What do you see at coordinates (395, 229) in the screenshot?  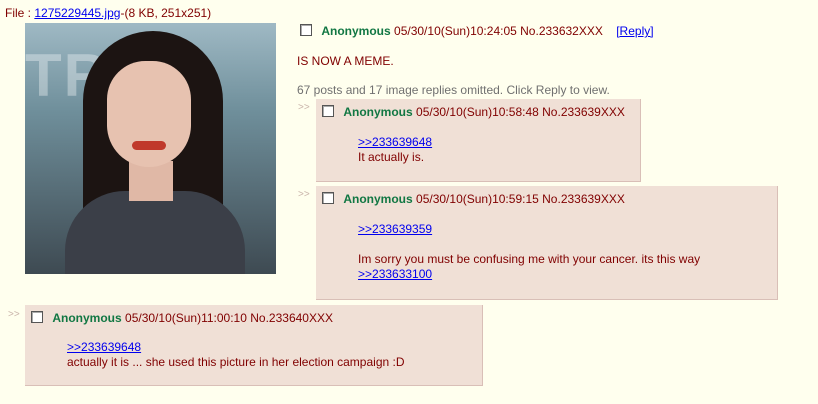 I see `quote-link: >>233639359` at bounding box center [395, 229].